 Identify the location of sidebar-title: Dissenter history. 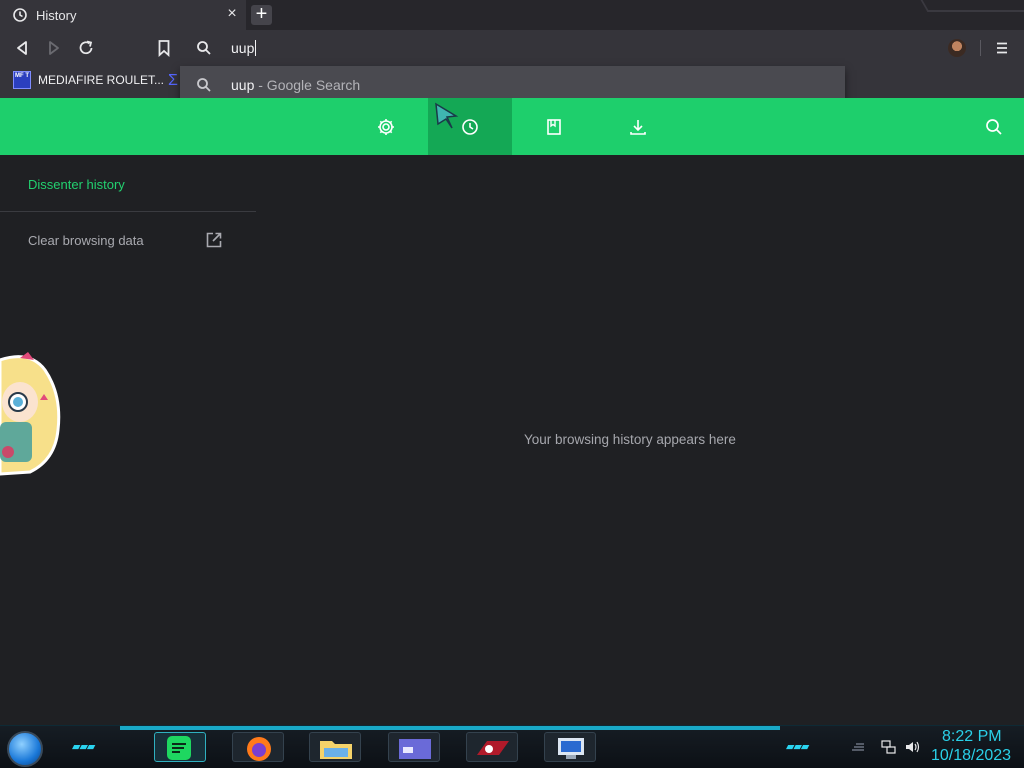
(76, 184).